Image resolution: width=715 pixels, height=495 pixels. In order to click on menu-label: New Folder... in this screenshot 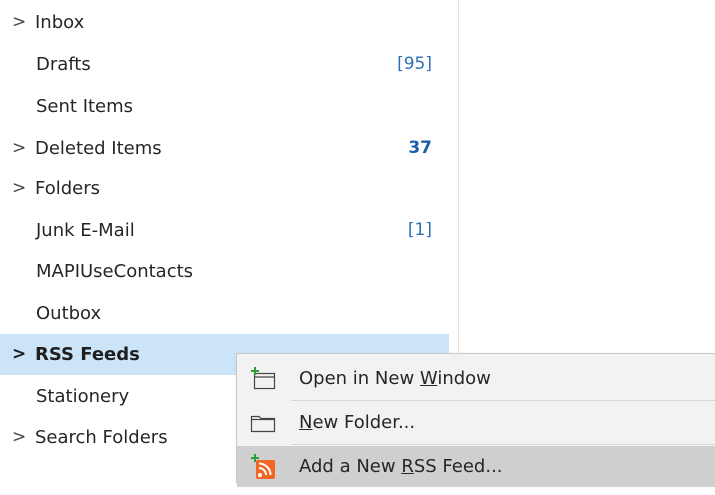, I will do `click(357, 422)`.